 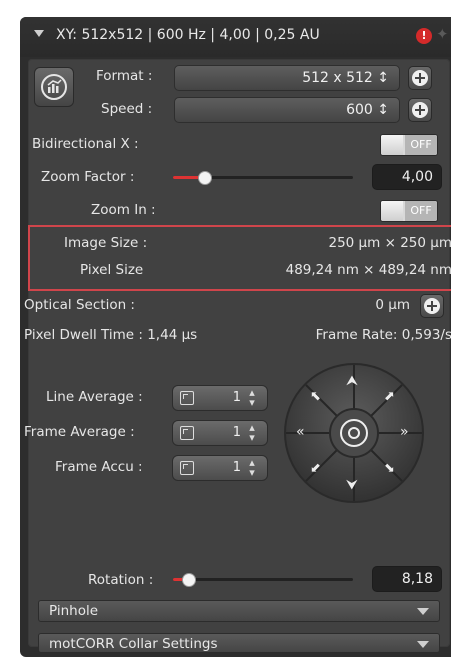 What do you see at coordinates (99, 467) in the screenshot?
I see `frame-accu-label: Frame Accu :` at bounding box center [99, 467].